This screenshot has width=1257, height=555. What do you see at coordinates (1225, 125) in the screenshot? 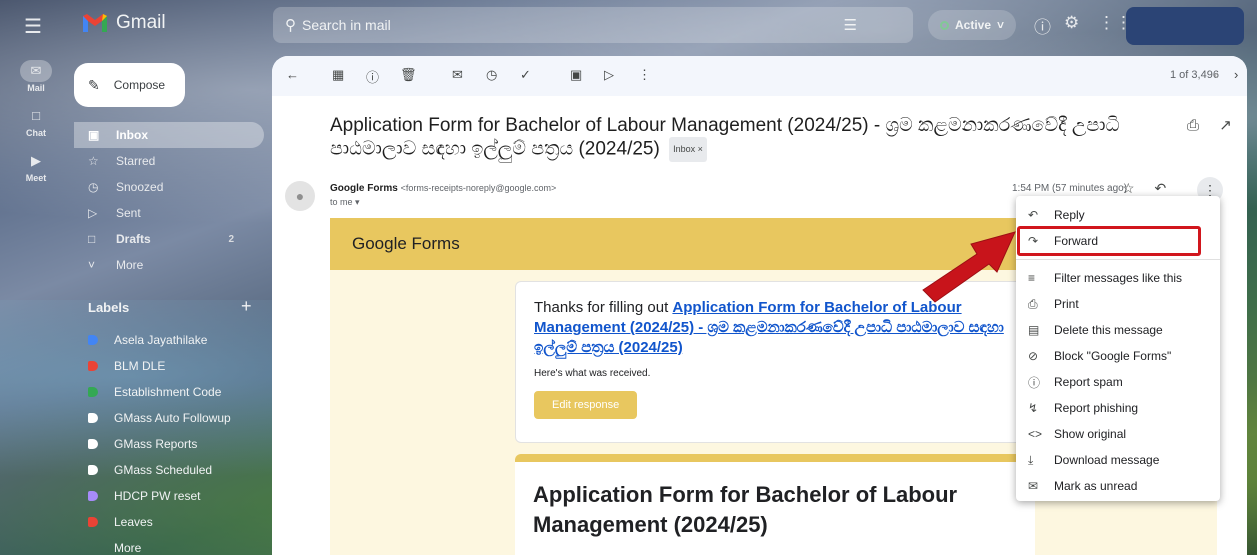
I see `new-window-icon: ↗` at bounding box center [1225, 125].